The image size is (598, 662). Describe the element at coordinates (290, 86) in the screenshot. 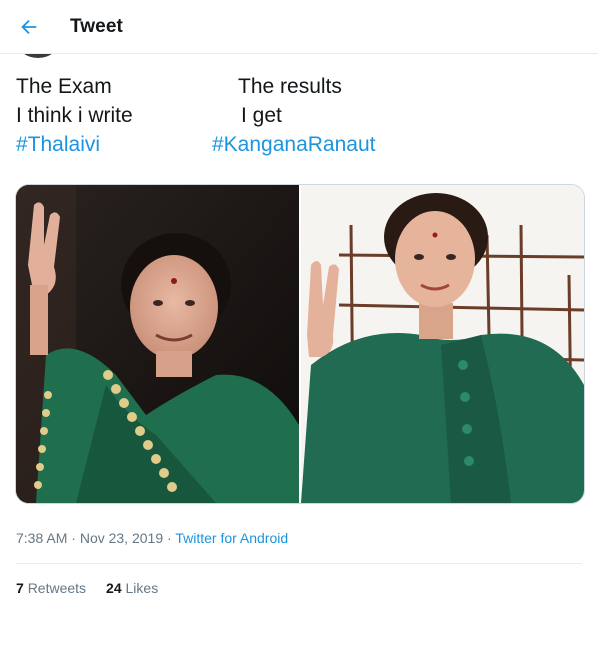

I see `tweet-line-right: The results` at that location.